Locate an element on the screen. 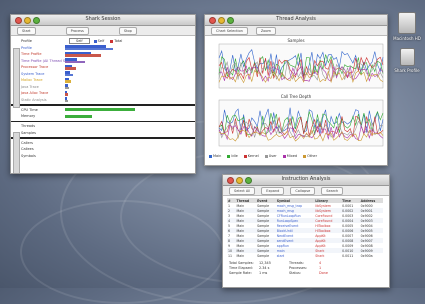 This screenshot has width=425, height=304. table-cell: Main is located at coordinates (240, 255).